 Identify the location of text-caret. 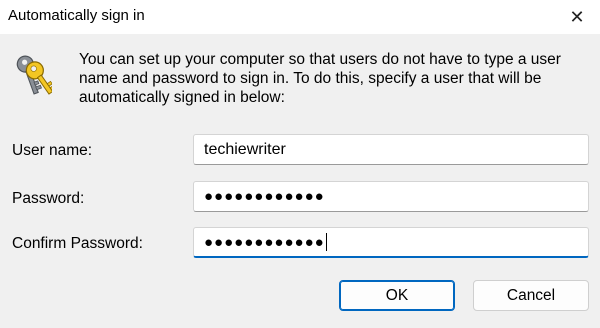
(326, 242).